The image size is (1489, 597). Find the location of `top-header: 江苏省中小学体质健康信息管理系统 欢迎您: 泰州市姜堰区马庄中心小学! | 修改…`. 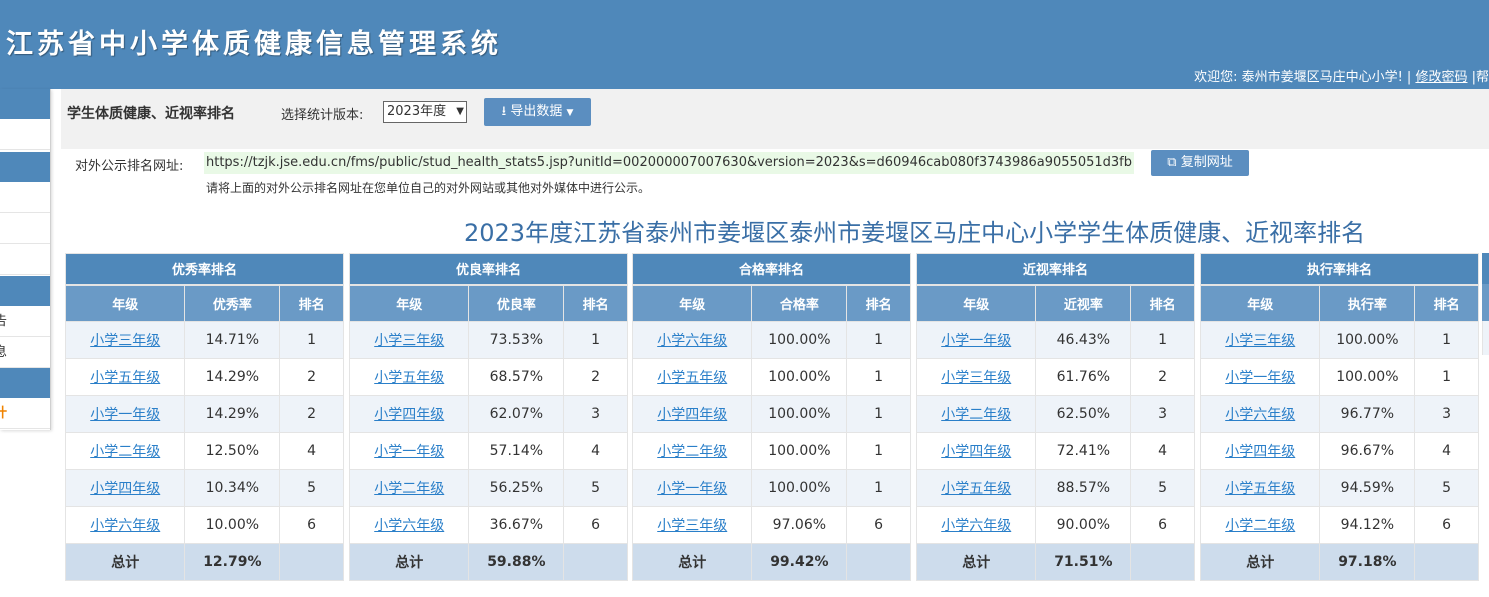

top-header: 江苏省中小学体质健康信息管理系统 欢迎您: 泰州市姜堰区马庄中心小学! | 修改… is located at coordinates (744, 44).